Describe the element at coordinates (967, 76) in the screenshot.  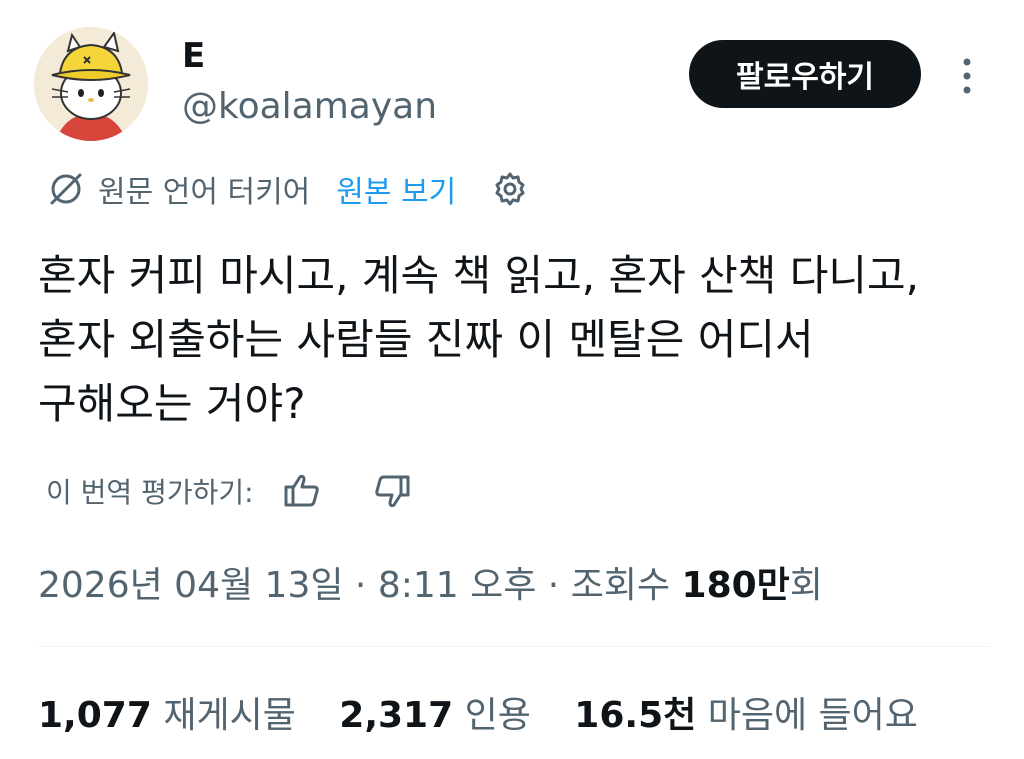
I see `more-vertical-icon` at that location.